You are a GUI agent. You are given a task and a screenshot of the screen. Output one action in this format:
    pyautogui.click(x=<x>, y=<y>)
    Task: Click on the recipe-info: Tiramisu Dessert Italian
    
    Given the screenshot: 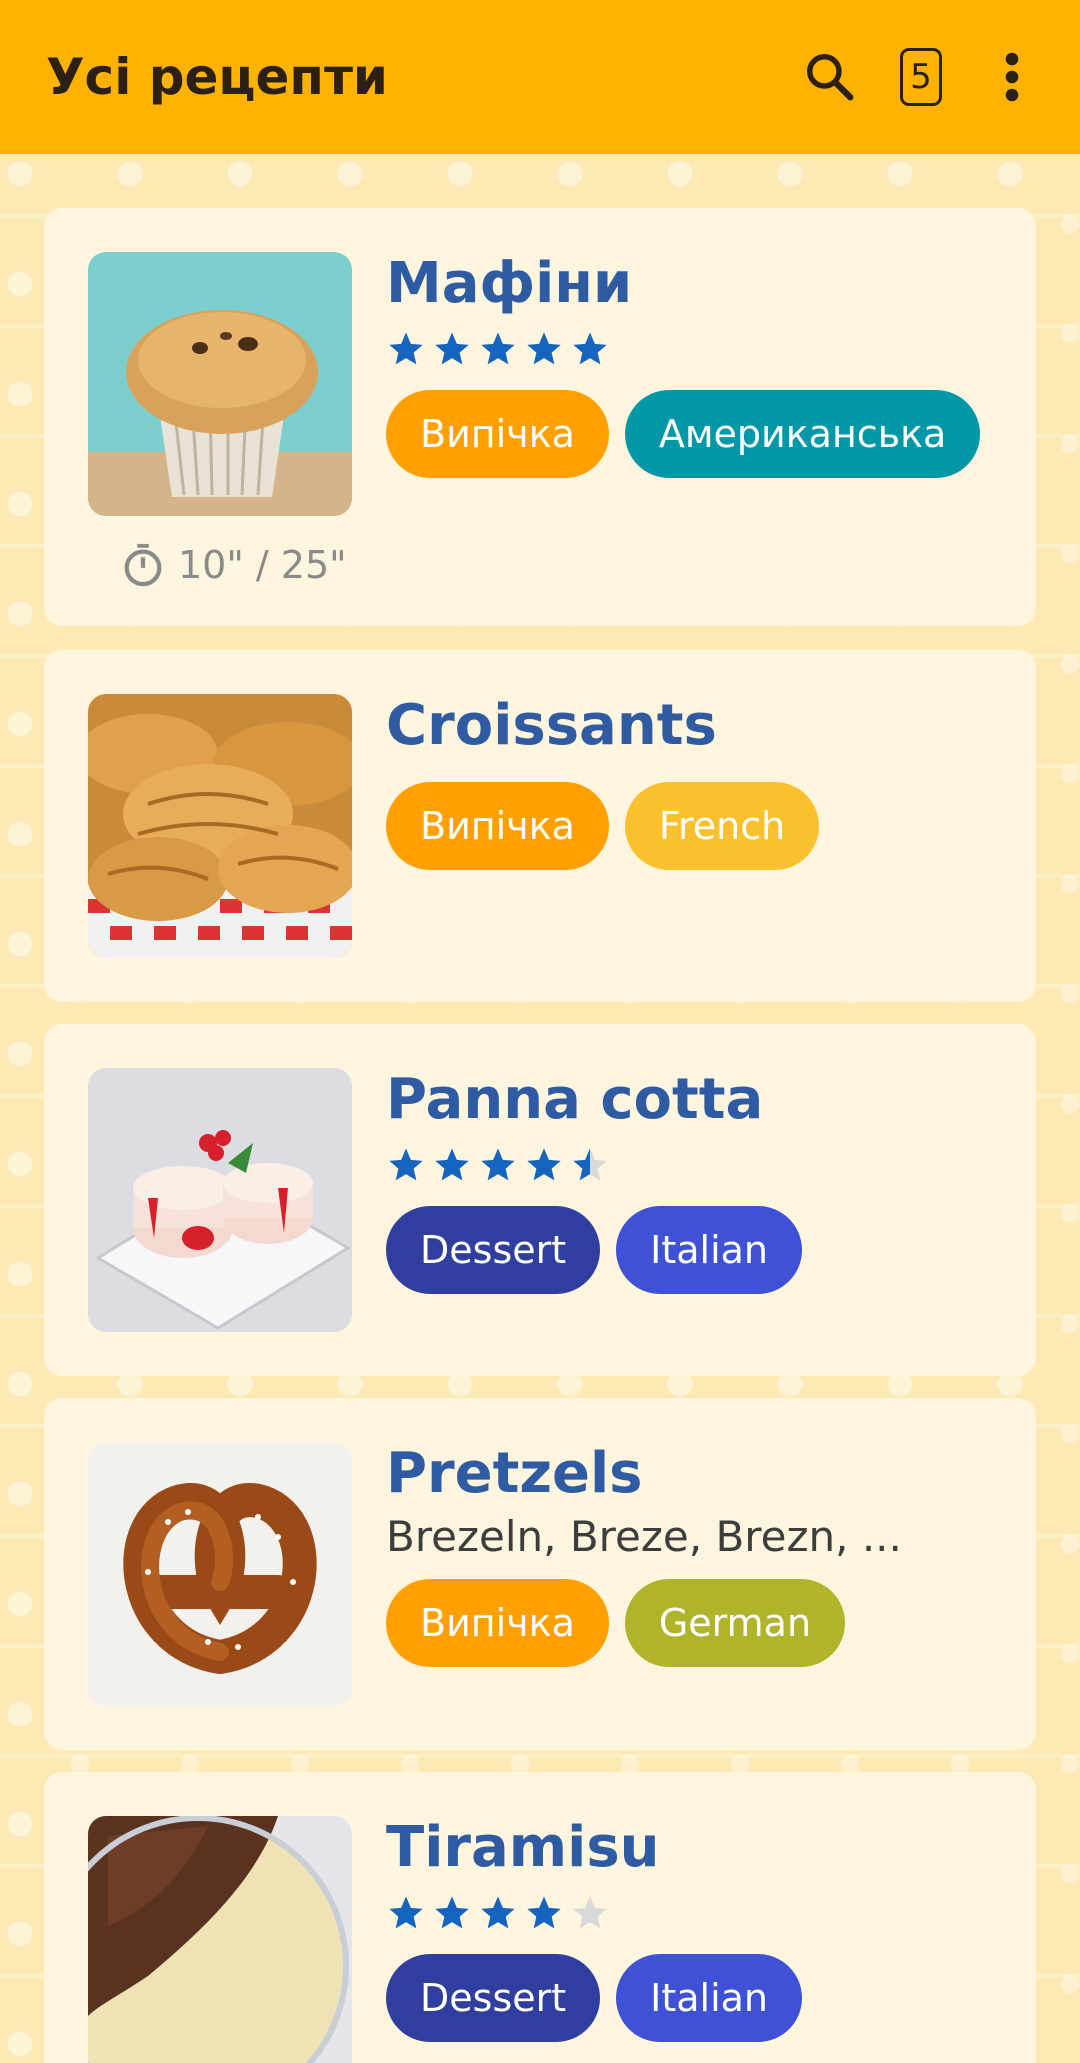 What is the action you would take?
    pyautogui.click(x=701, y=1929)
    